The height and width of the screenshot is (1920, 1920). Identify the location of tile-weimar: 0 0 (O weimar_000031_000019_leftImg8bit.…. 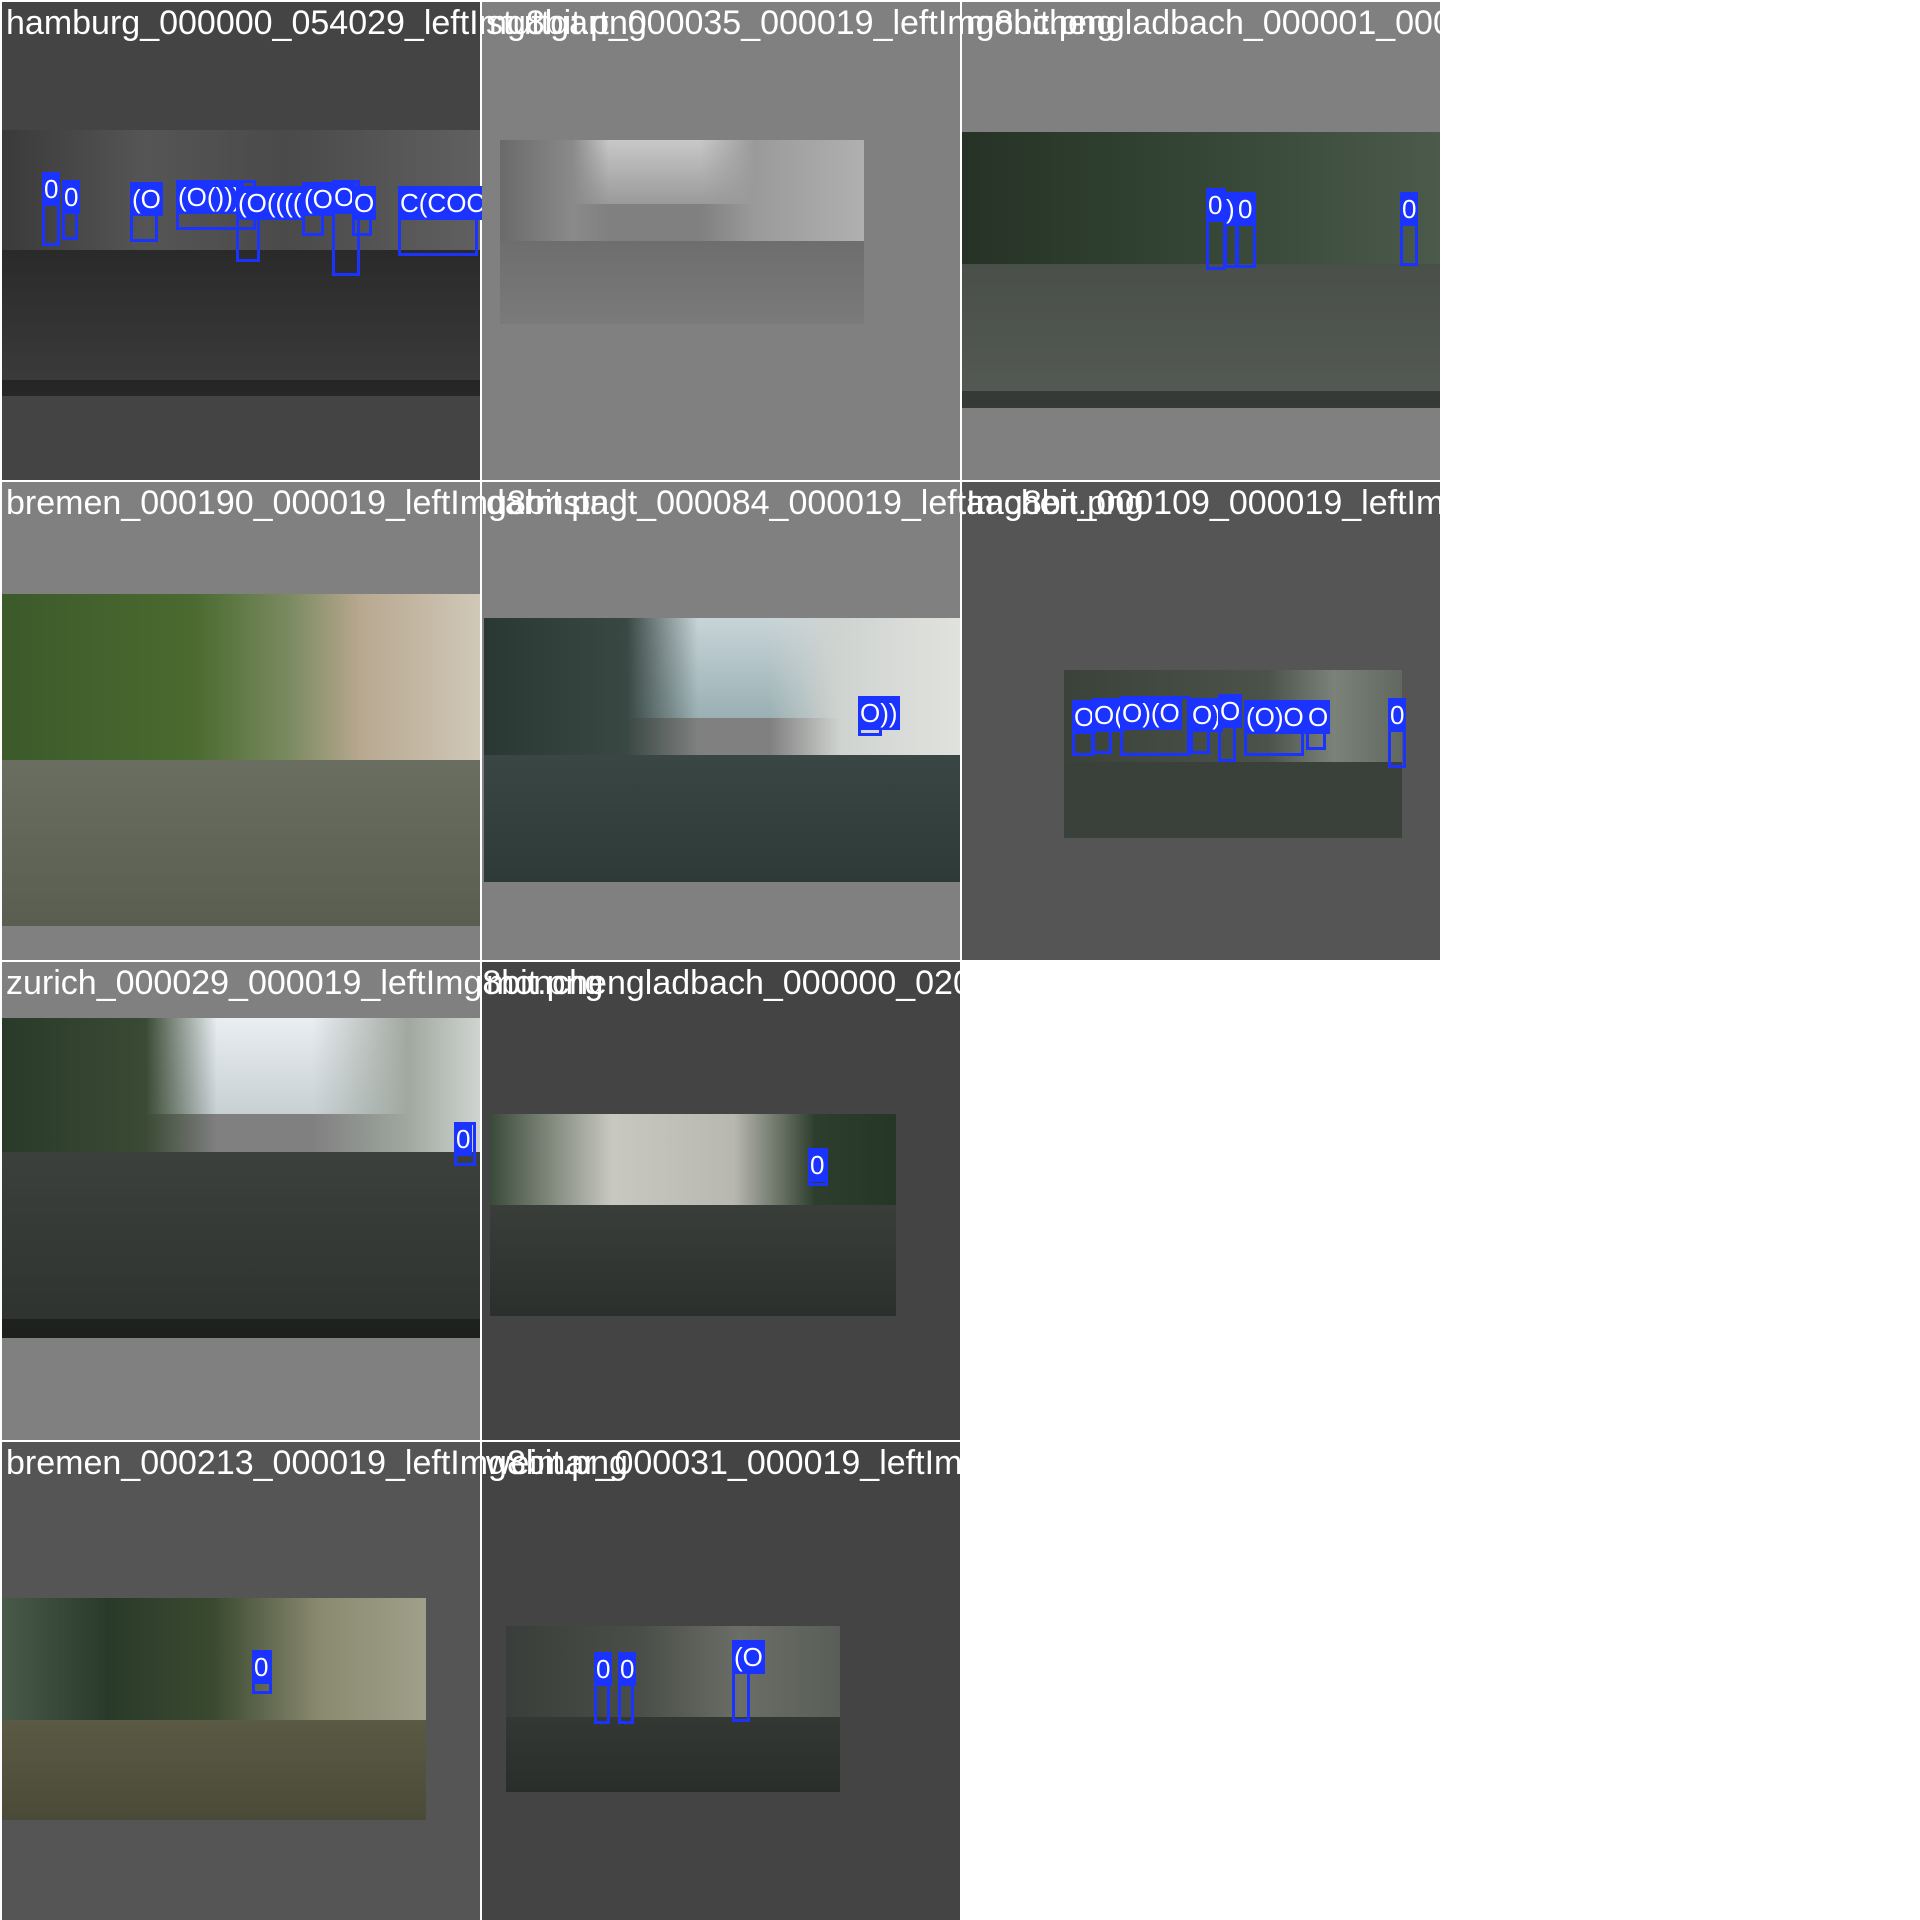
(792, 1681).